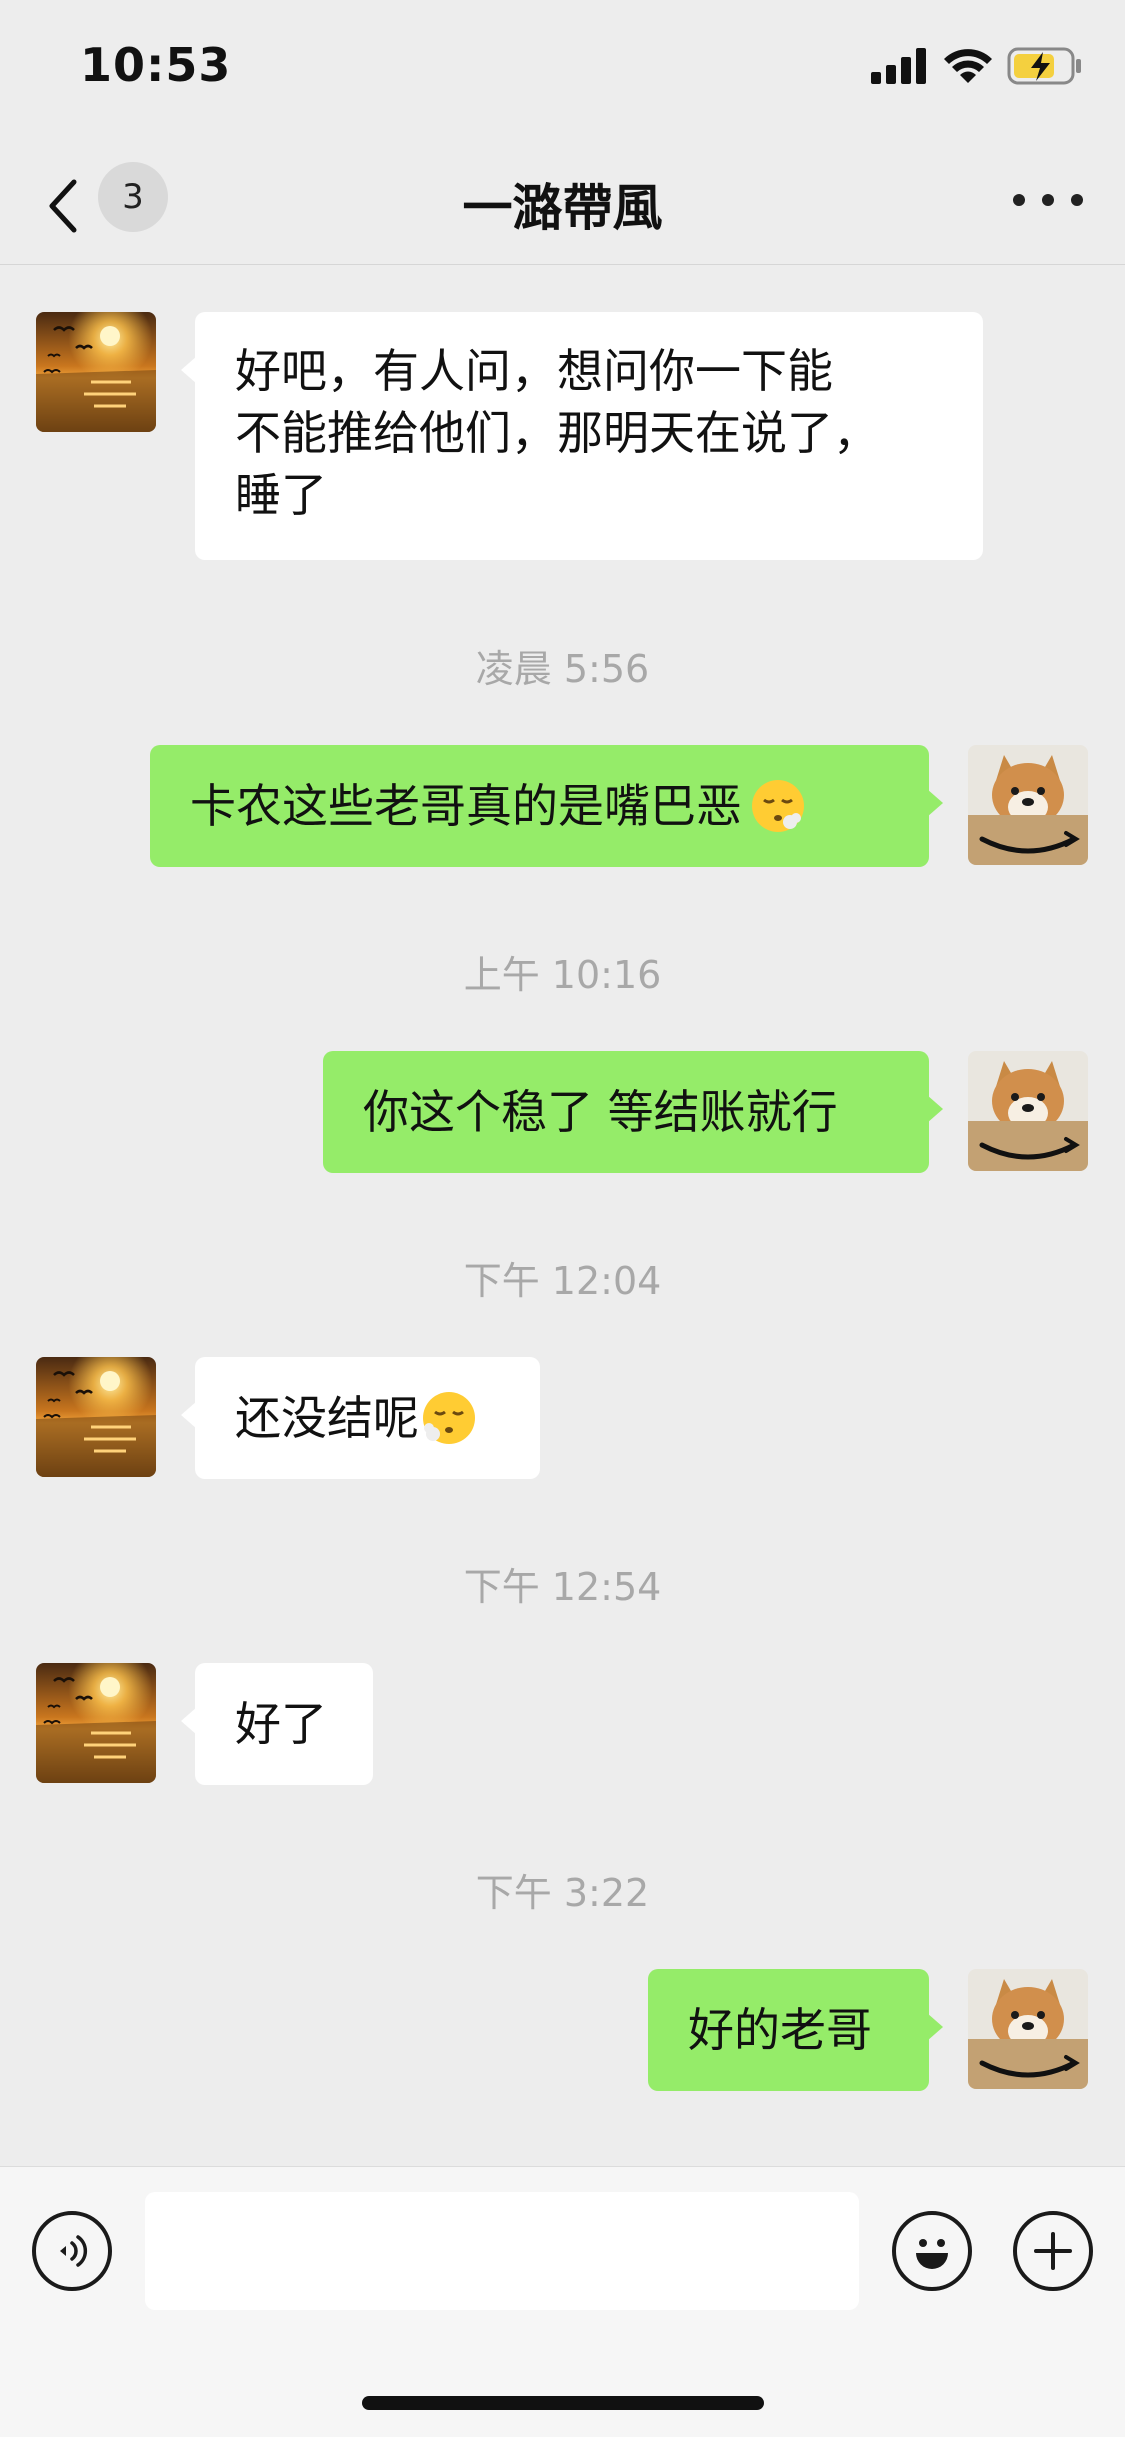  I want to click on message-bubble-outgoing: 你这个稳了 等结账就行, so click(633, 1112).